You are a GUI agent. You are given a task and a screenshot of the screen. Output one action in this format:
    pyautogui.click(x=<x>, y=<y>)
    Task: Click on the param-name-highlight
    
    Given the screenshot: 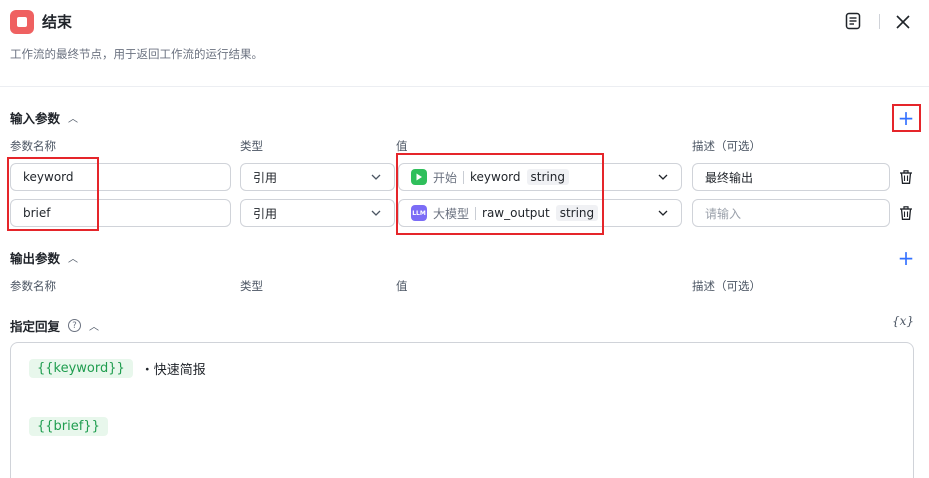 What is the action you would take?
    pyautogui.click(x=53, y=194)
    